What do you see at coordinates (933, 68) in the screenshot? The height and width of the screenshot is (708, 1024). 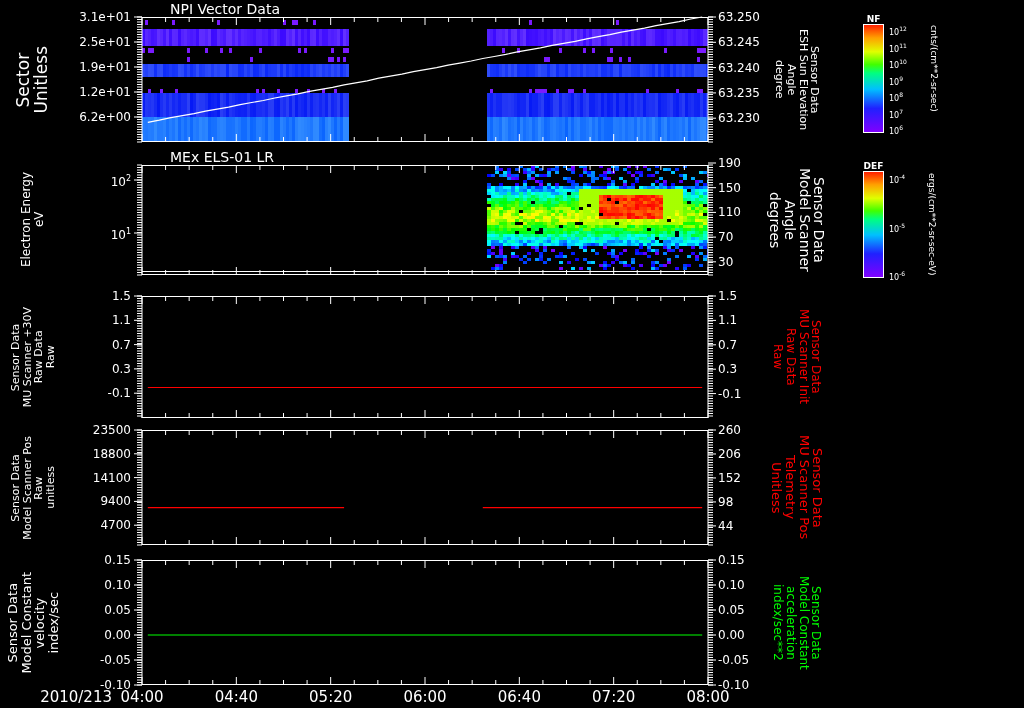 I see `units-label: cnts/(cm**2-sr-sec)` at bounding box center [933, 68].